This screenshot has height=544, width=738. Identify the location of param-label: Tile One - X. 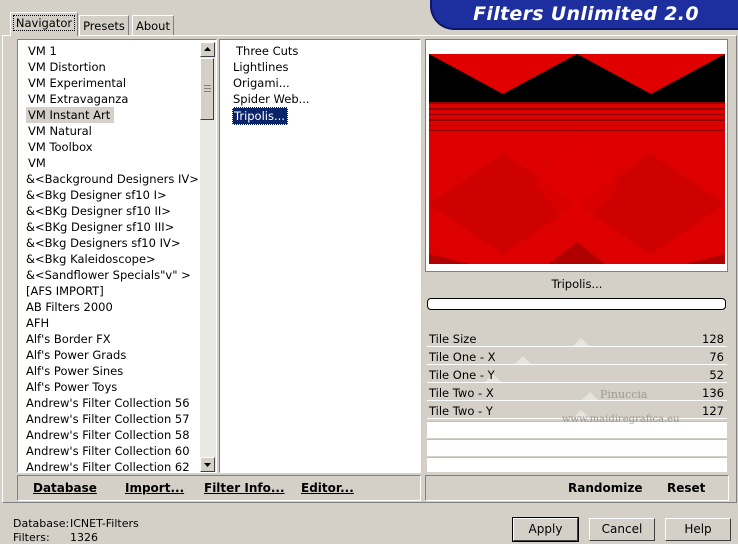
(462, 357).